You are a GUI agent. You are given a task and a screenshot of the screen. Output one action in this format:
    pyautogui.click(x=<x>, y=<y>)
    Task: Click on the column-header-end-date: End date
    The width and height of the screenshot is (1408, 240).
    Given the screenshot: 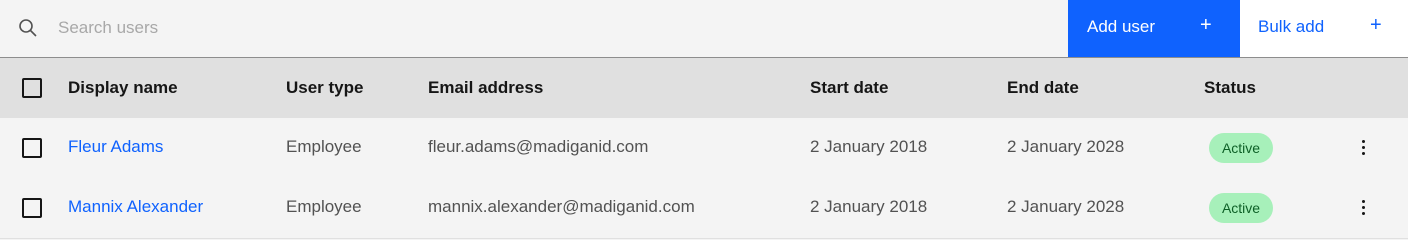 What is the action you would take?
    pyautogui.click(x=1043, y=88)
    